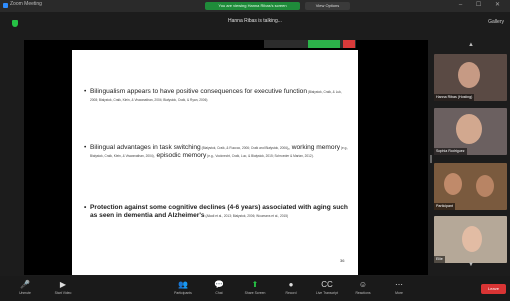  What do you see at coordinates (327, 6) in the screenshot?
I see `view-options-button: View Options` at bounding box center [327, 6].